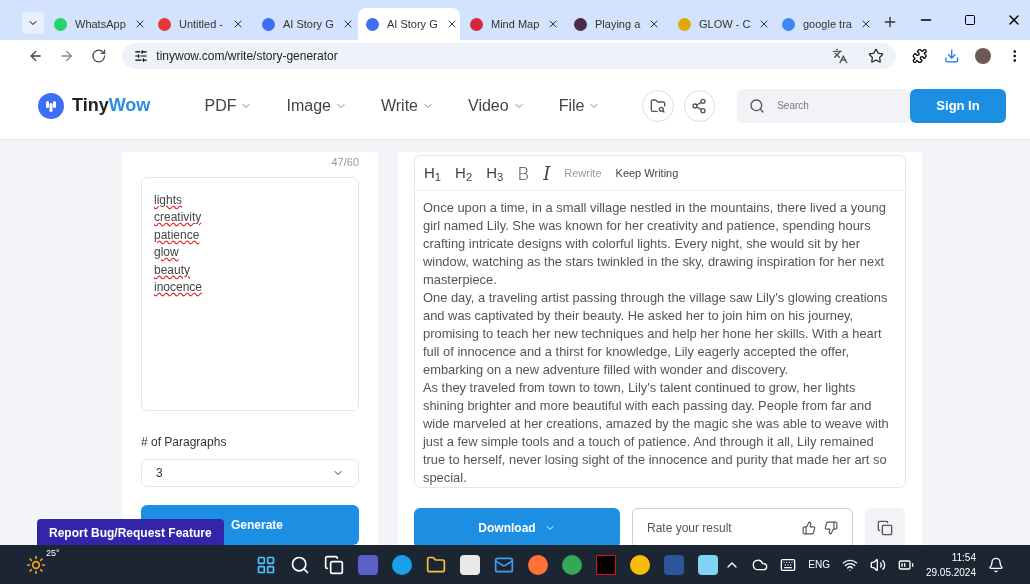 The image size is (1030, 584). I want to click on keyword-text: patience, so click(177, 235).